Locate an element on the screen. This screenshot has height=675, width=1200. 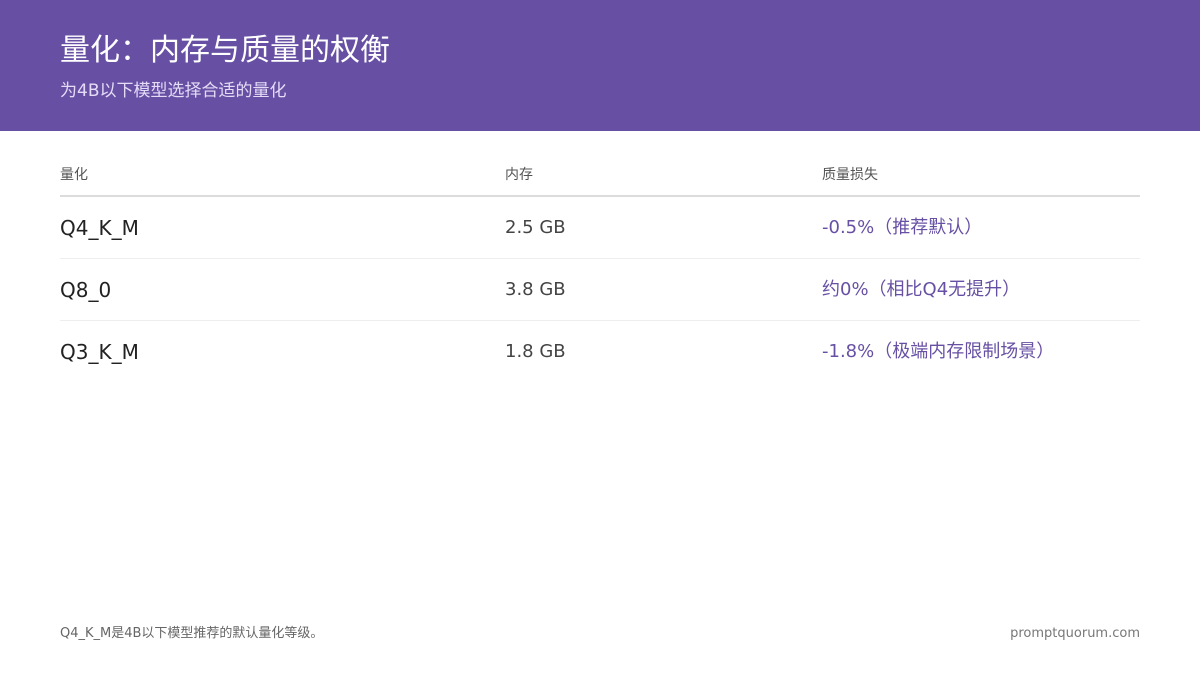
column-header-quantization: 量化 is located at coordinates (74, 175).